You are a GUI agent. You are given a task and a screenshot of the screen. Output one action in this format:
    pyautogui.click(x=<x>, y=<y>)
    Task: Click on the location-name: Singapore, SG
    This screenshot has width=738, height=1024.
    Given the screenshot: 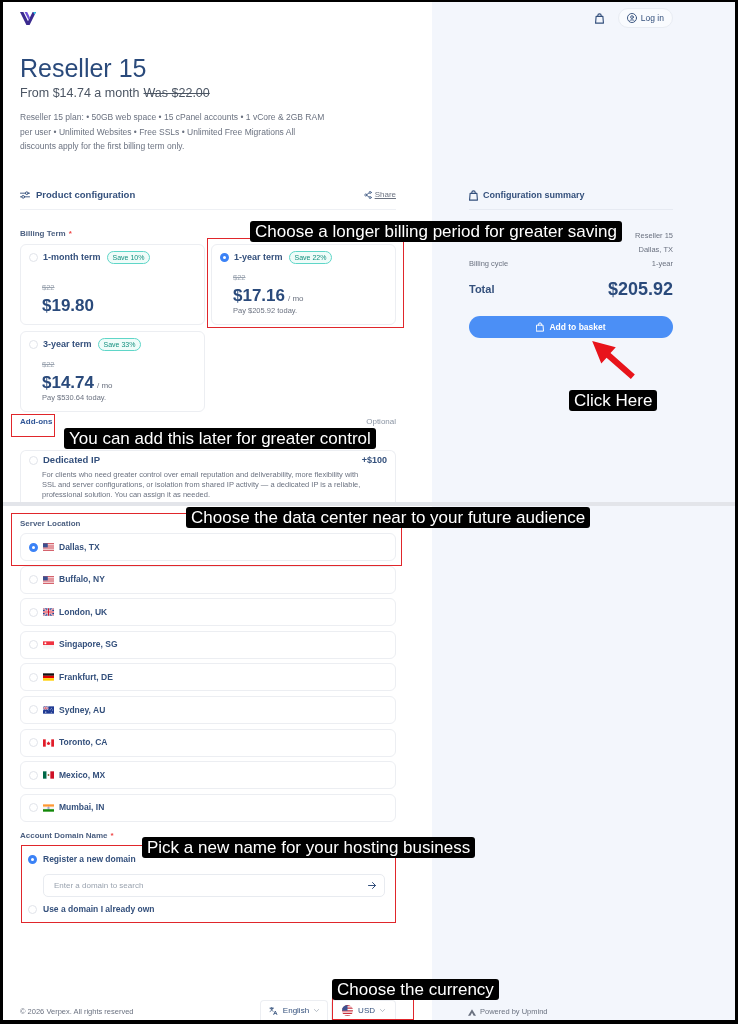 What is the action you would take?
    pyautogui.click(x=88, y=645)
    